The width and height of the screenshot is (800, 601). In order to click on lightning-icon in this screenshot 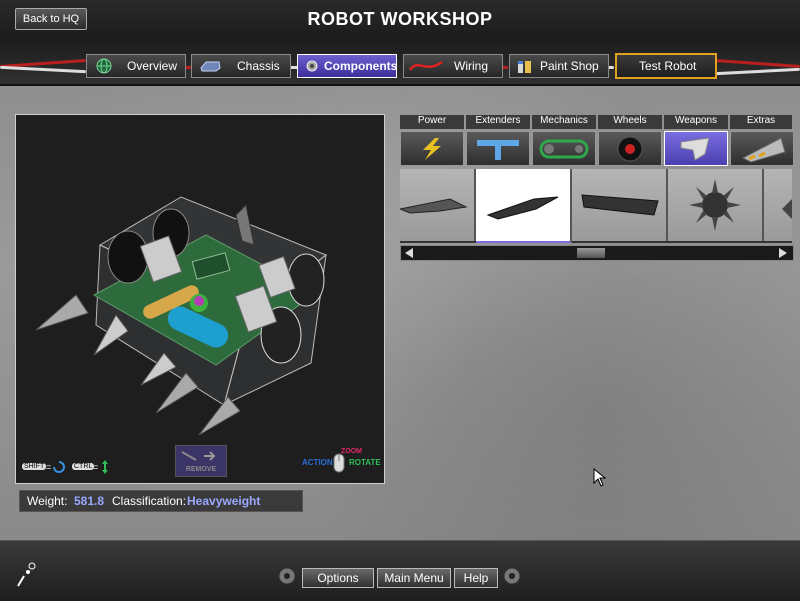, I will do `click(432, 149)`.